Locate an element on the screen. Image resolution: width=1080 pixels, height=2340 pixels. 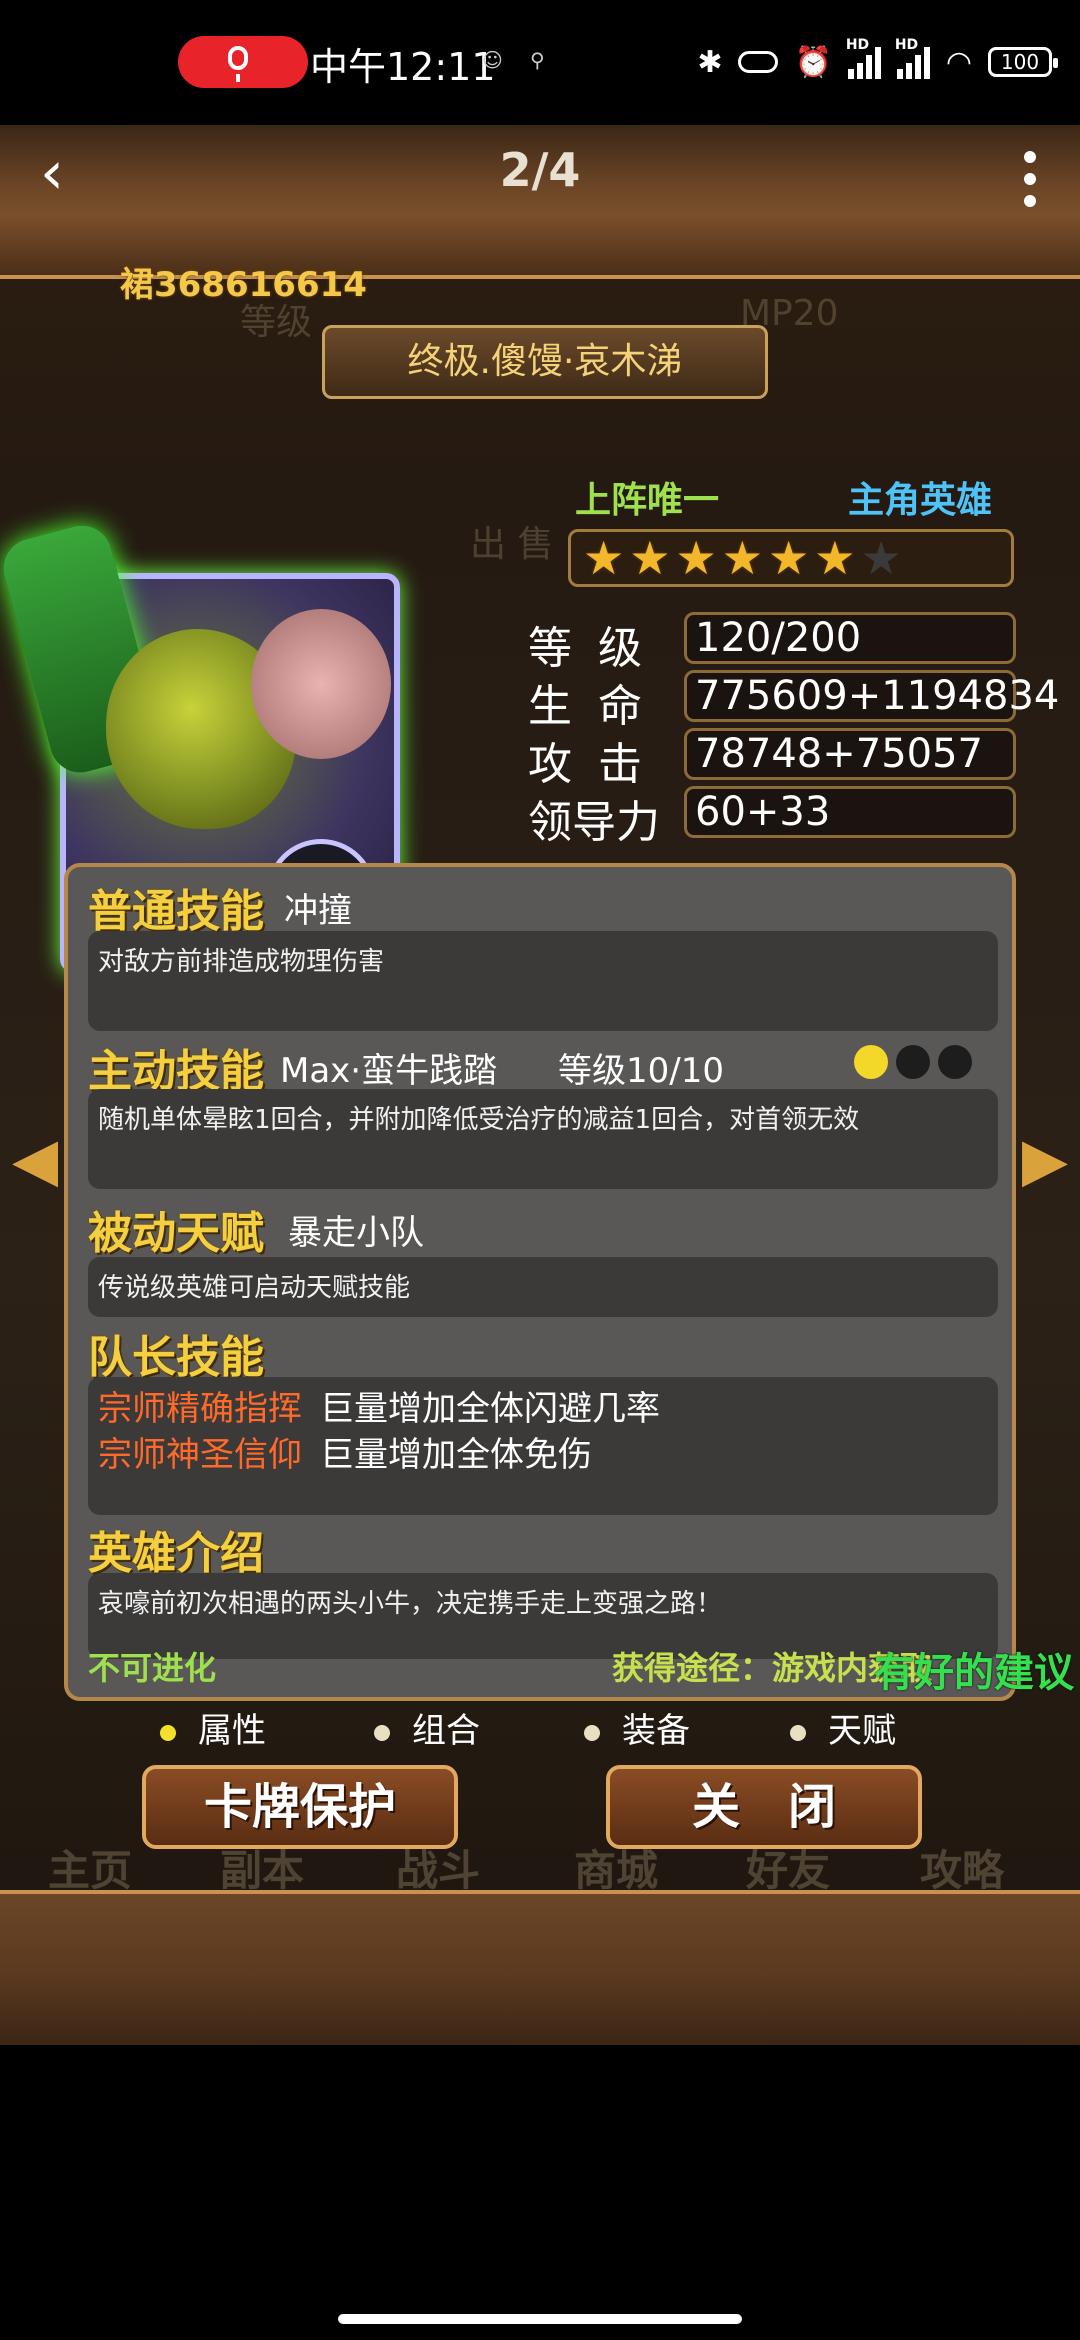
leader-skill-row: 宗师神圣信仰 巨量增加全体免伤 is located at coordinates (345, 1451).